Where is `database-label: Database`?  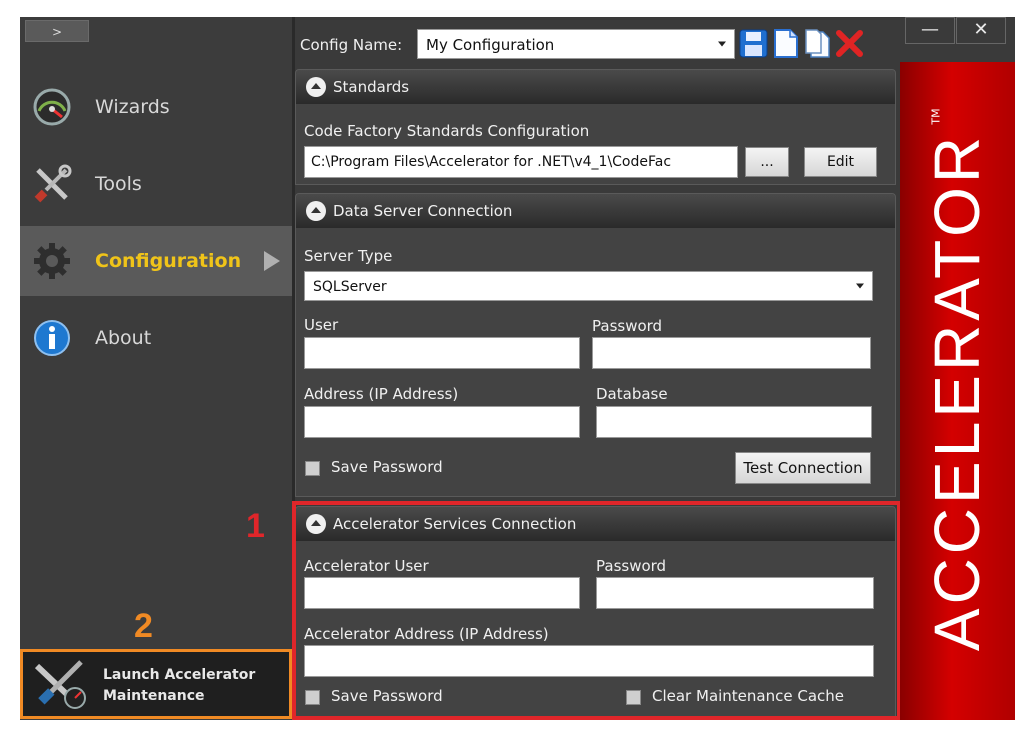 database-label: Database is located at coordinates (632, 394).